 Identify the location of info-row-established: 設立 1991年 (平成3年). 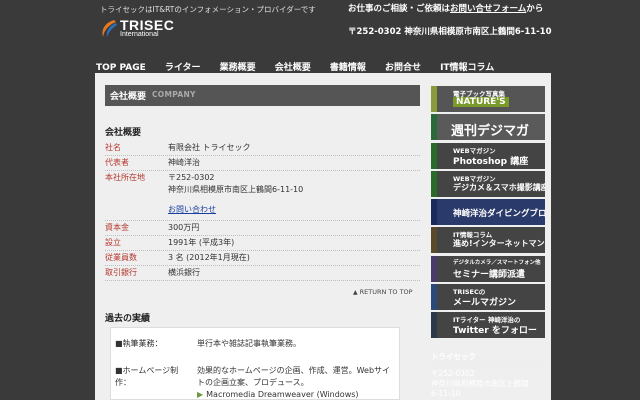
(262, 242).